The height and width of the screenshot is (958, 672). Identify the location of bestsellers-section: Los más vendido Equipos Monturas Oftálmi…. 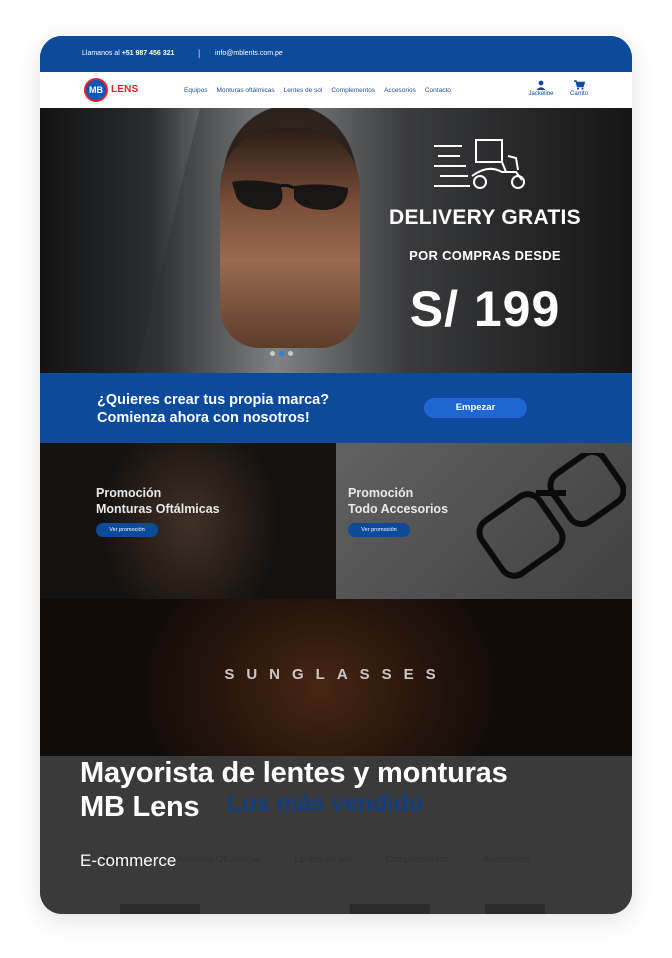
(336, 835).